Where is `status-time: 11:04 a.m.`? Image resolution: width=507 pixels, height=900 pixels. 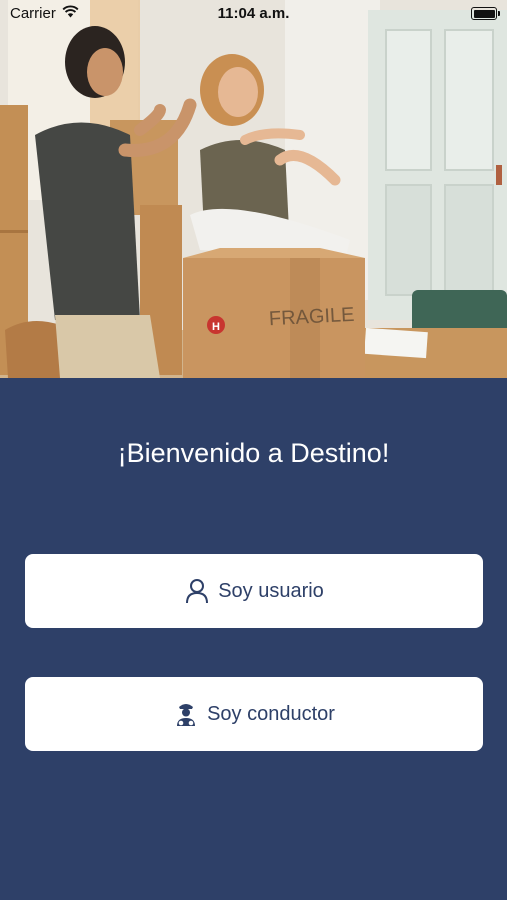
status-time: 11:04 a.m. is located at coordinates (253, 13).